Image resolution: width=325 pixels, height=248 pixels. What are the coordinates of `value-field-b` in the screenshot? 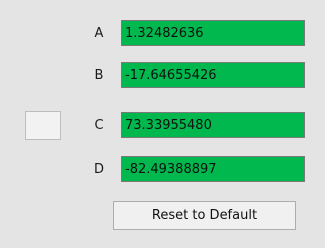 It's located at (213, 75).